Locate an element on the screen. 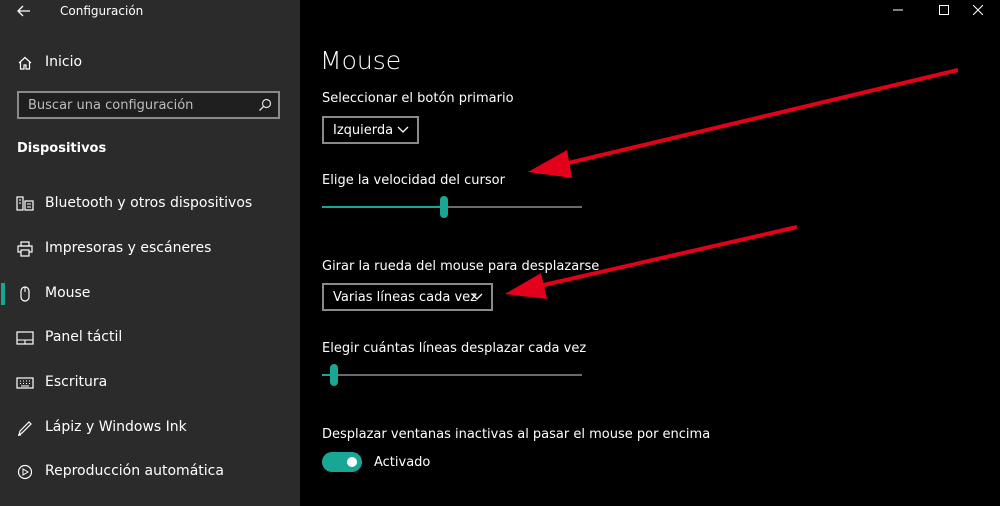 The height and width of the screenshot is (506, 1000). section-title: Dispositivos is located at coordinates (62, 148).